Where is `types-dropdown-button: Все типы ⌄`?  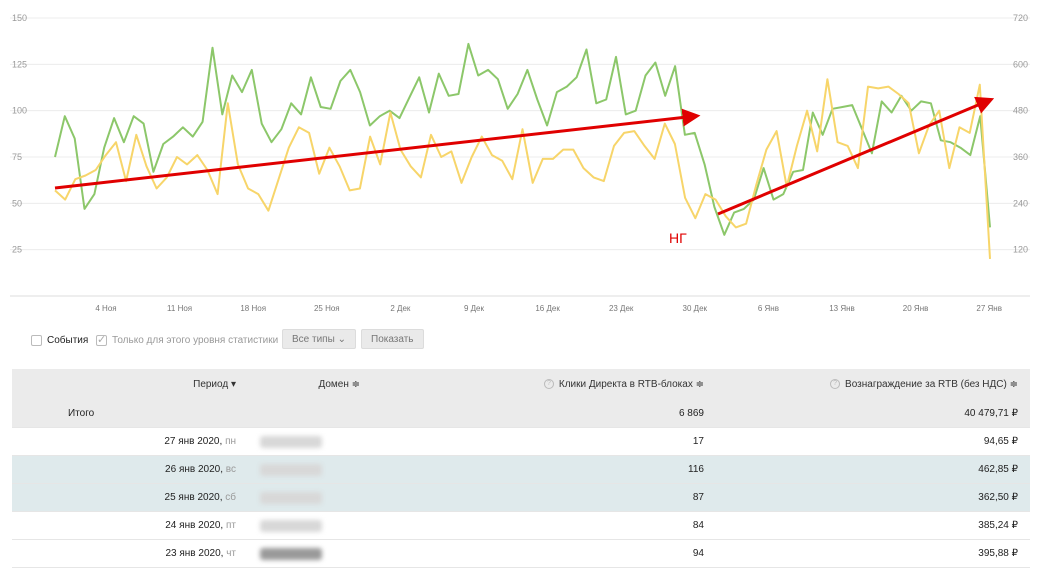
types-dropdown-button: Все типы ⌄ is located at coordinates (319, 339).